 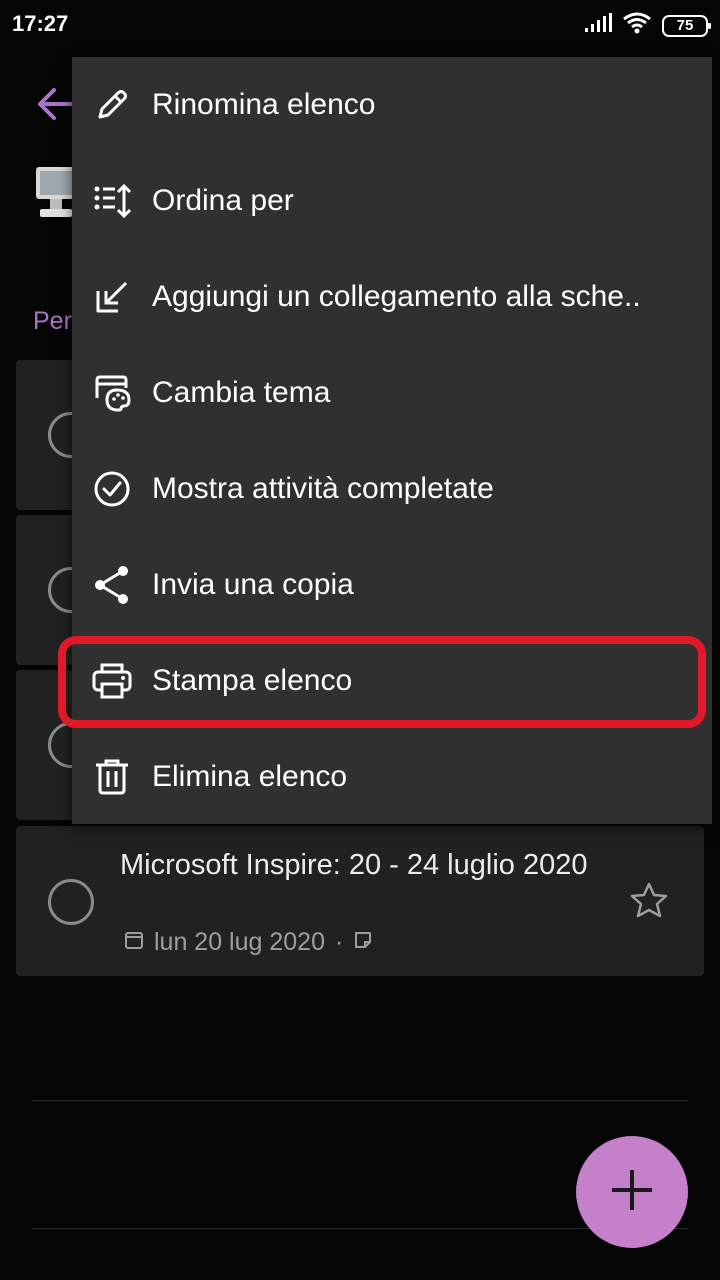 I want to click on menu-item-label: Stampa elenco, so click(x=252, y=680).